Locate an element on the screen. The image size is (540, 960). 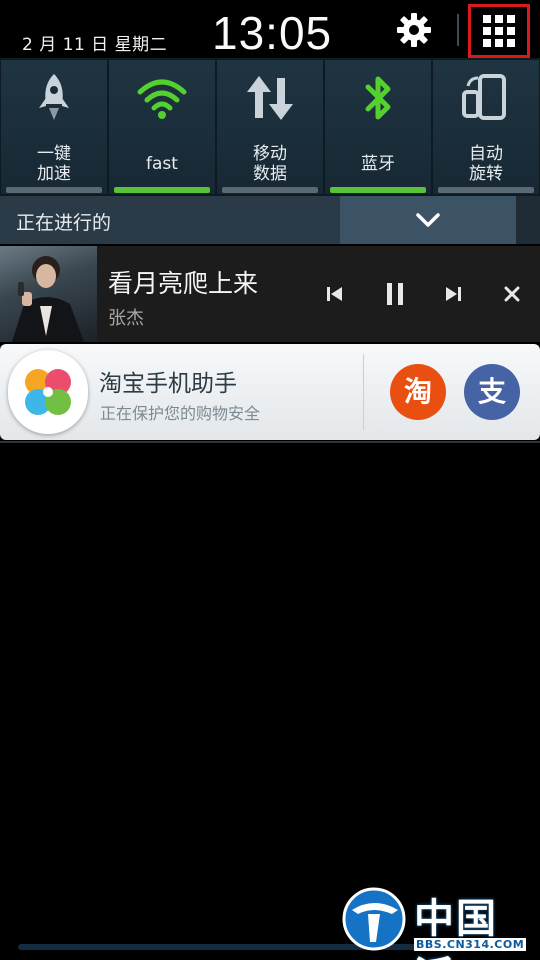
next-track-button is located at coordinates (454, 294).